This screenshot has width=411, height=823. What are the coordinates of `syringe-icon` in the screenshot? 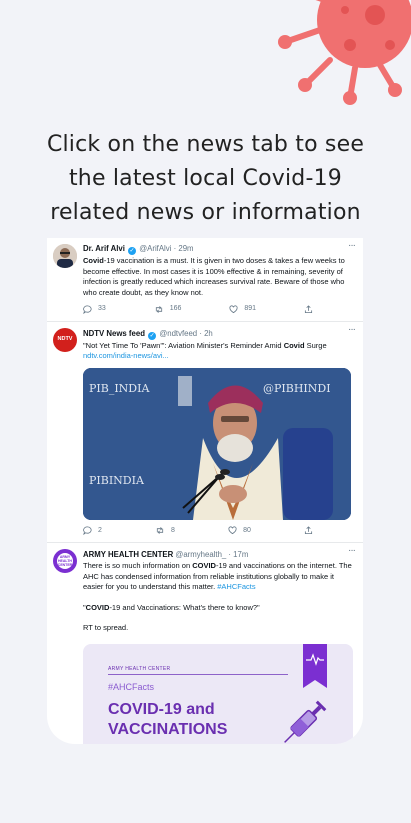 It's located at (305, 721).